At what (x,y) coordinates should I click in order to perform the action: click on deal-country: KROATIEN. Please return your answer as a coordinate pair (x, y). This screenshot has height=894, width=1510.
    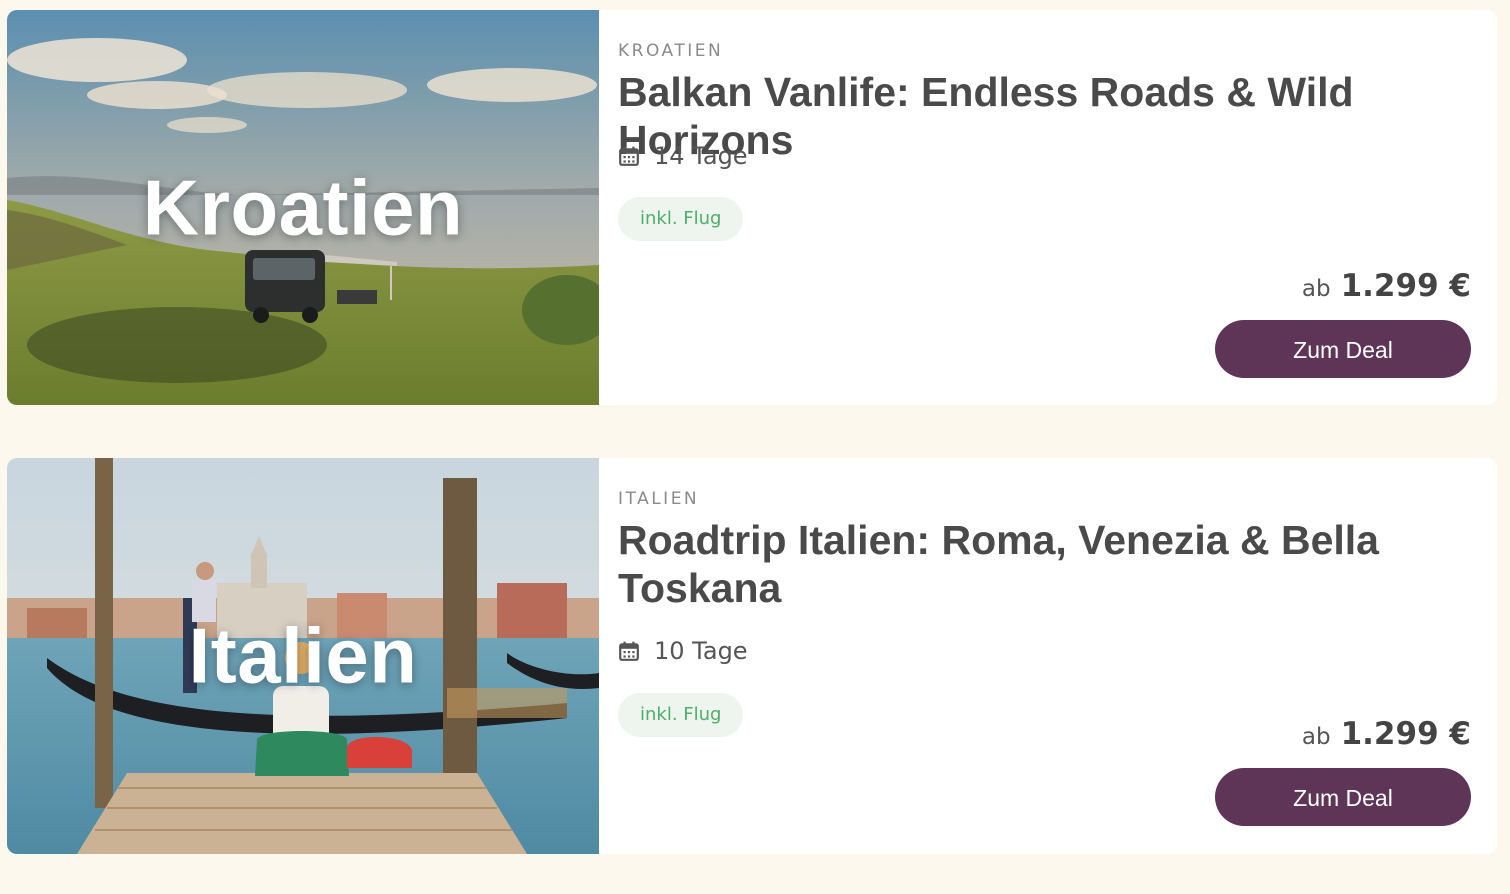
    Looking at the image, I should click on (671, 51).